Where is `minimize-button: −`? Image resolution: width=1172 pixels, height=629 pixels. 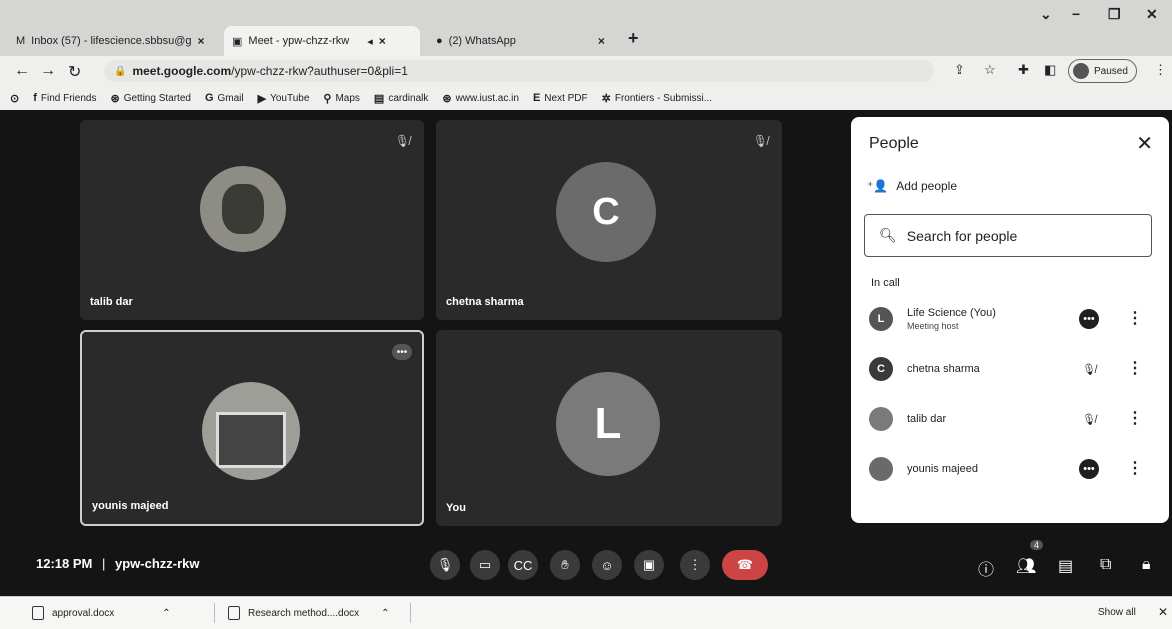
minimize-button: − is located at coordinates (1076, 14).